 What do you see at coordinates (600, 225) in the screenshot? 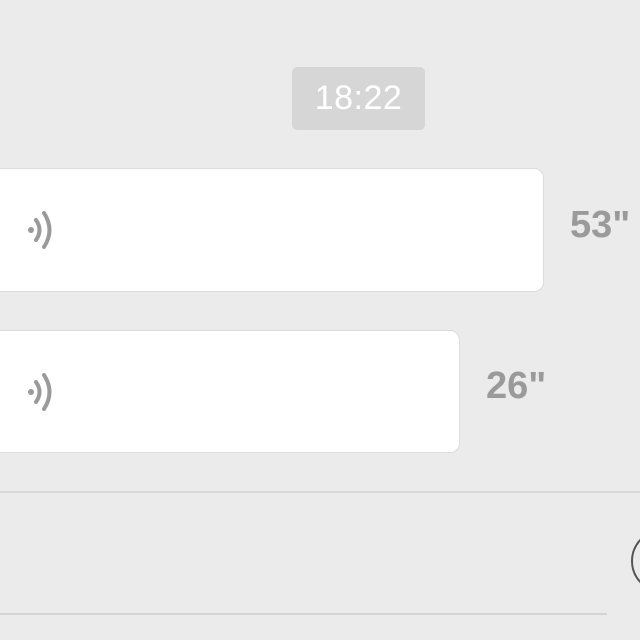
I see `voice-duration: 53"` at bounding box center [600, 225].